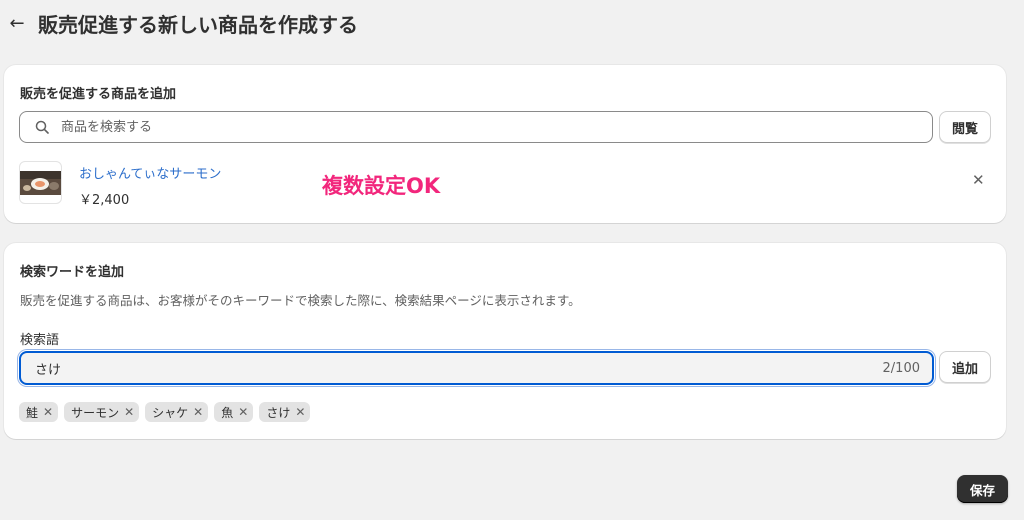  What do you see at coordinates (278, 412) in the screenshot?
I see `tag-label: さけ` at bounding box center [278, 412].